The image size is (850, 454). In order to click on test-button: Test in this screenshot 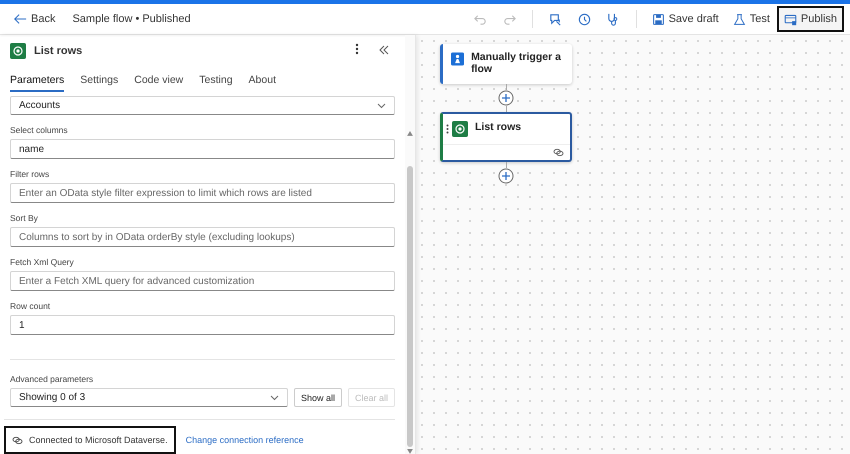, I will do `click(751, 19)`.